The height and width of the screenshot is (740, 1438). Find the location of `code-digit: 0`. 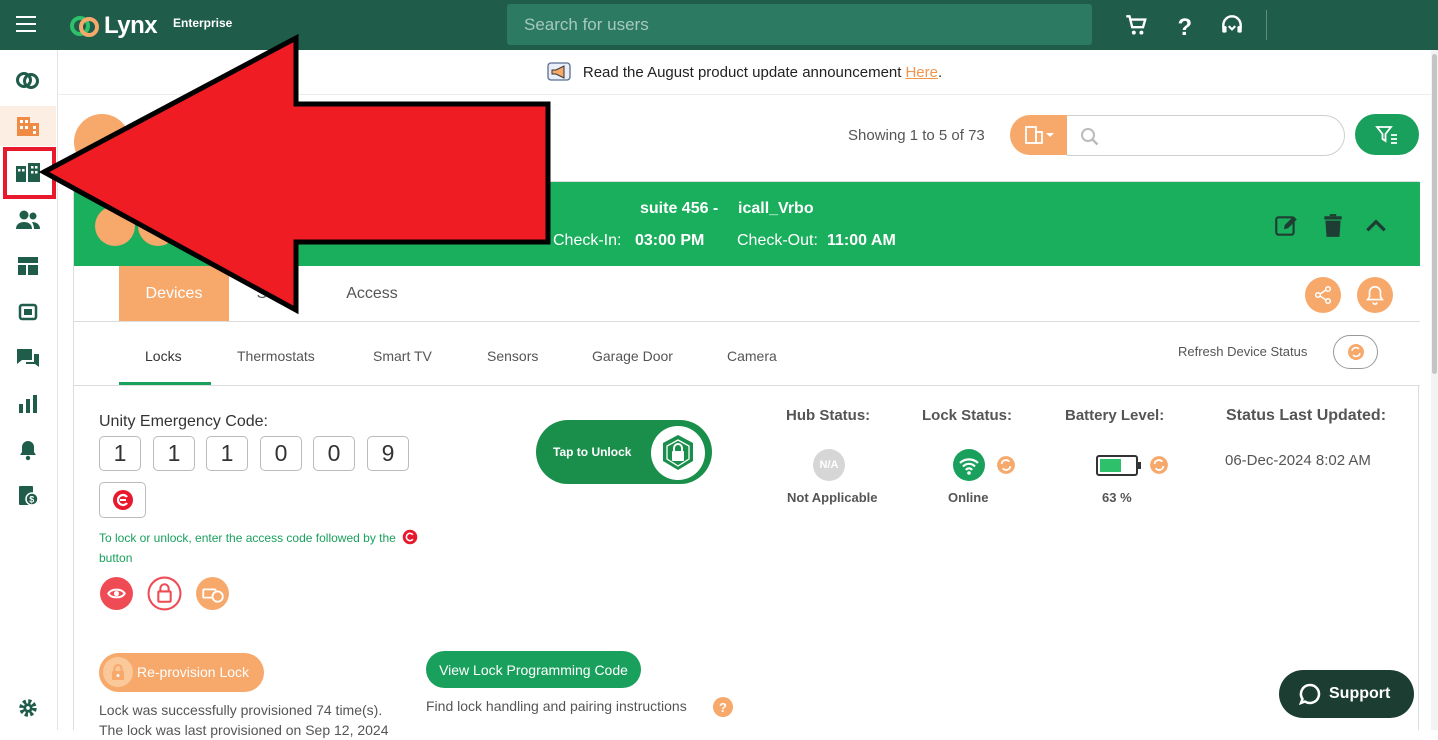

code-digit: 0 is located at coordinates (334, 453).